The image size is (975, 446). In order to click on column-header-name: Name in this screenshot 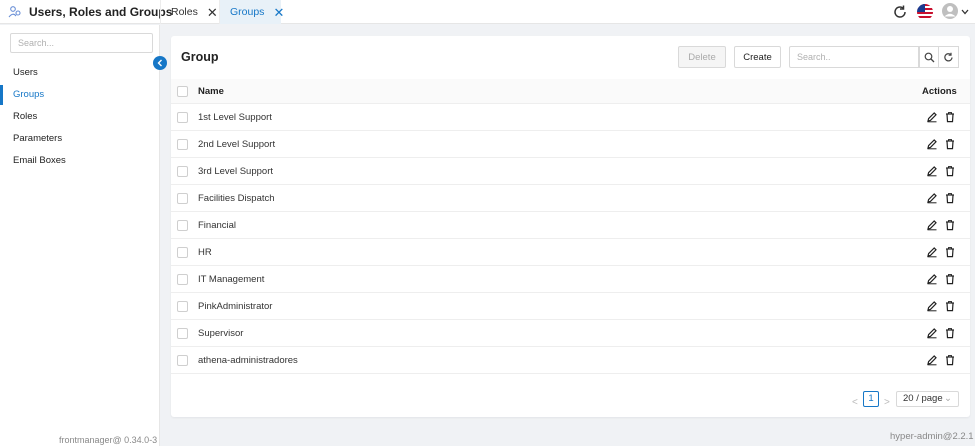, I will do `click(211, 91)`.